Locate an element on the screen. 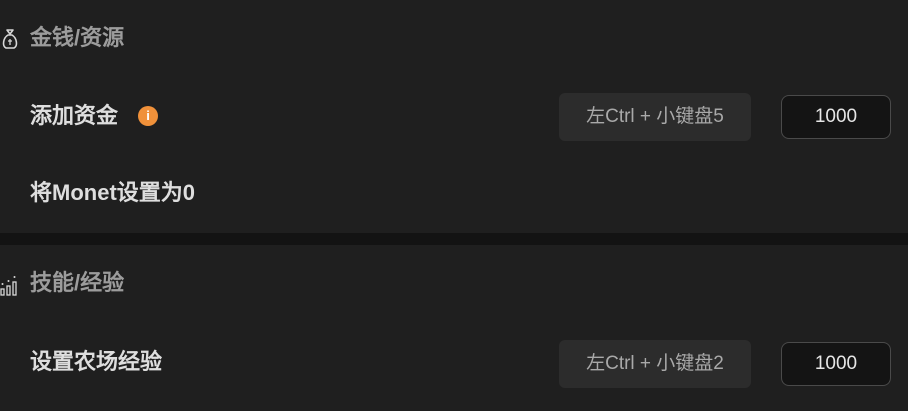 The image size is (908, 411). funds-amount-input is located at coordinates (836, 117).